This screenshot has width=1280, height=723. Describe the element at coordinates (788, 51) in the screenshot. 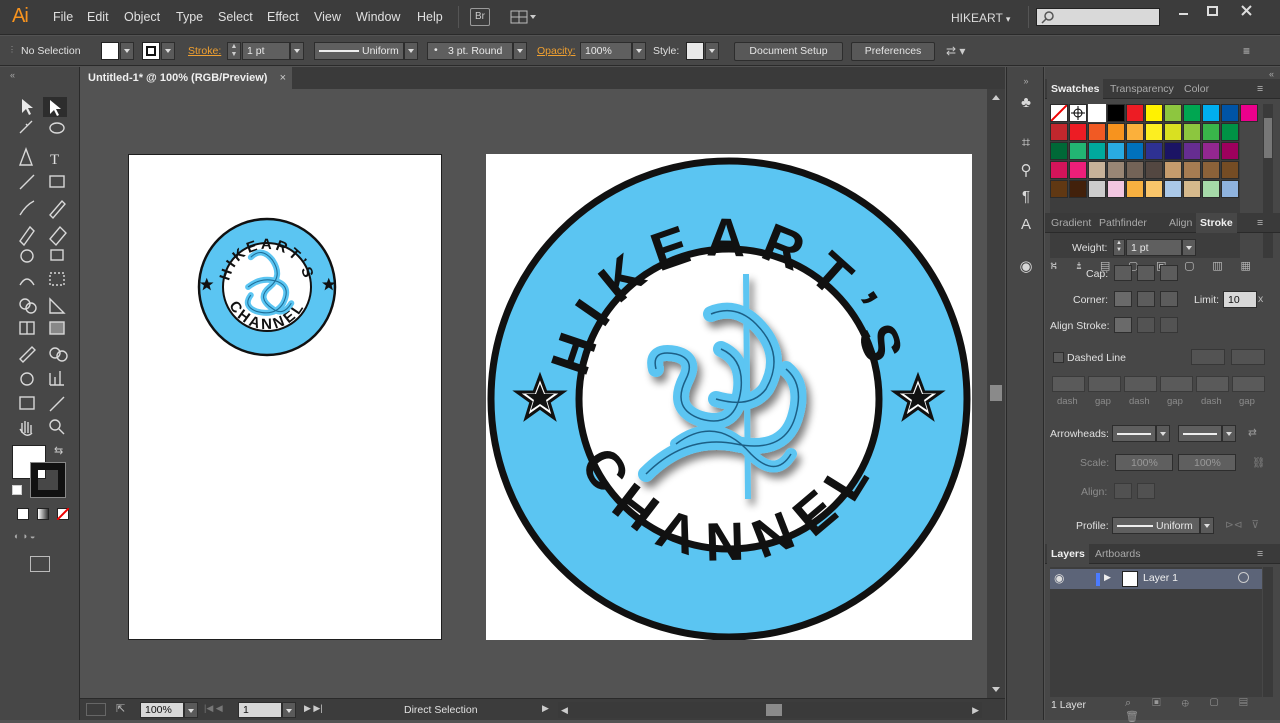

I see `document-setup-button: Document Setup` at that location.